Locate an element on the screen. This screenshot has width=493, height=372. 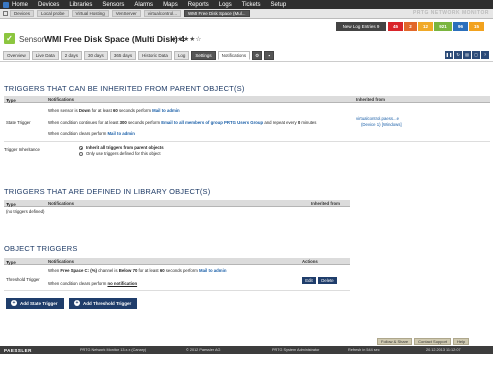
mail-to-admin-link: Mail to admin is located at coordinates (165, 110).